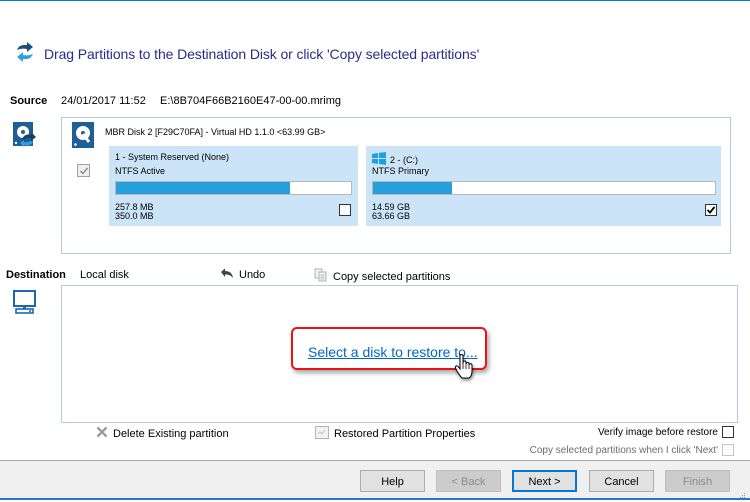 This screenshot has width=750, height=502. What do you see at coordinates (252, 275) in the screenshot?
I see `undo-label: Undo` at bounding box center [252, 275].